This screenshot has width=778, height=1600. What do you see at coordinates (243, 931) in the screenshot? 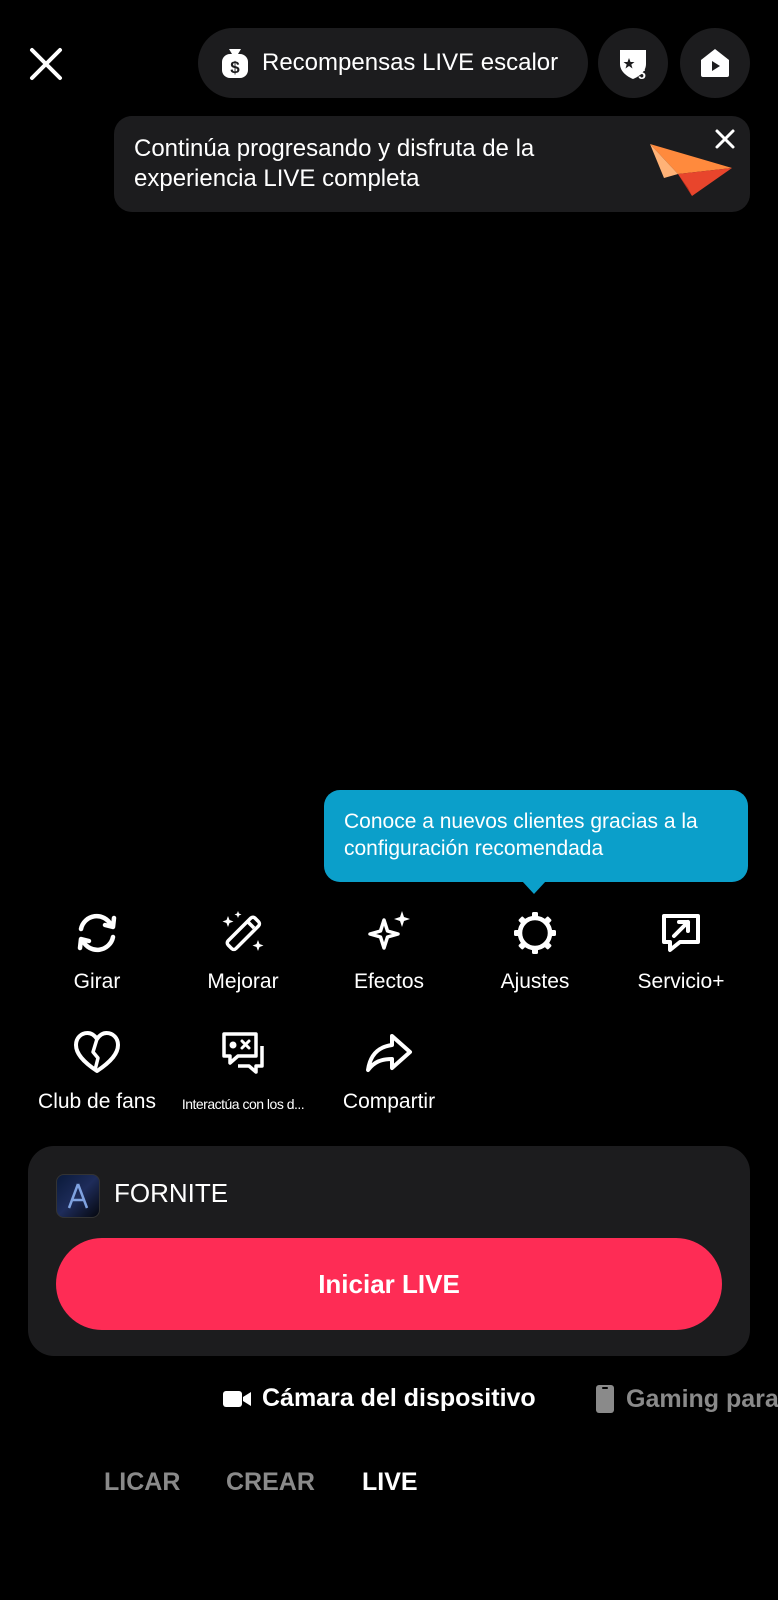
I see `magic-wand-icon` at bounding box center [243, 931].